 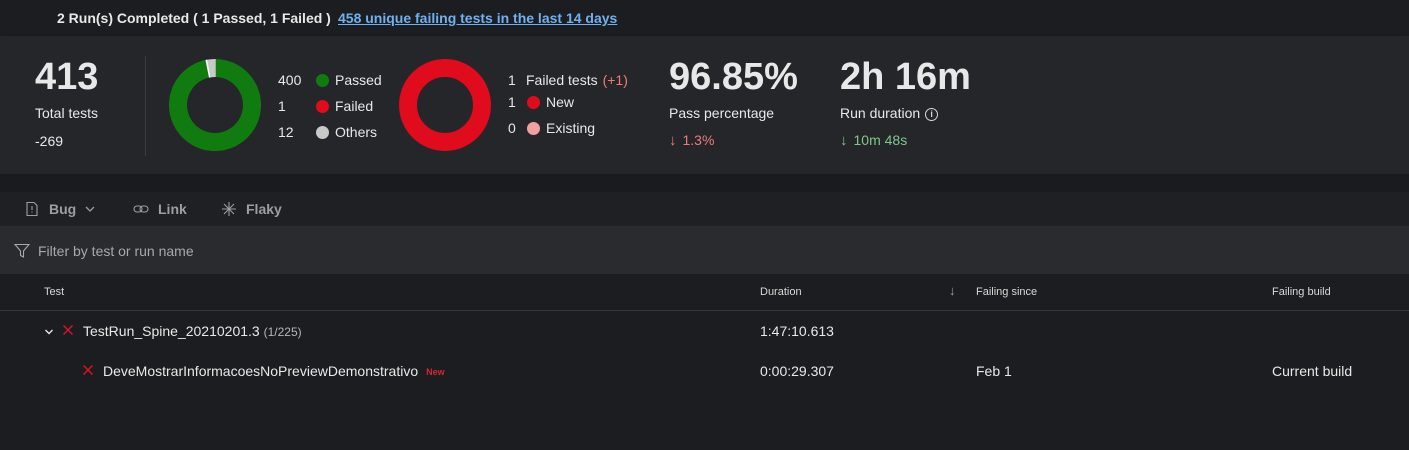 I want to click on failed-legend-item-new: 1 New, so click(x=541, y=102).